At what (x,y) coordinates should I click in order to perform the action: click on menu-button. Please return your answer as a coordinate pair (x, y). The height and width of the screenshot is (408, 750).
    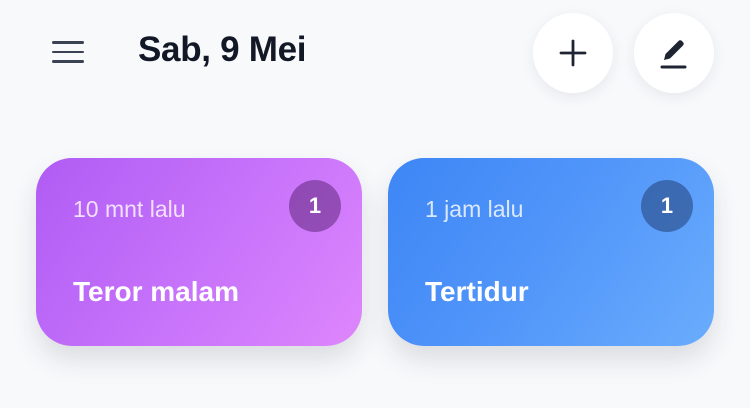
    Looking at the image, I should click on (72, 52).